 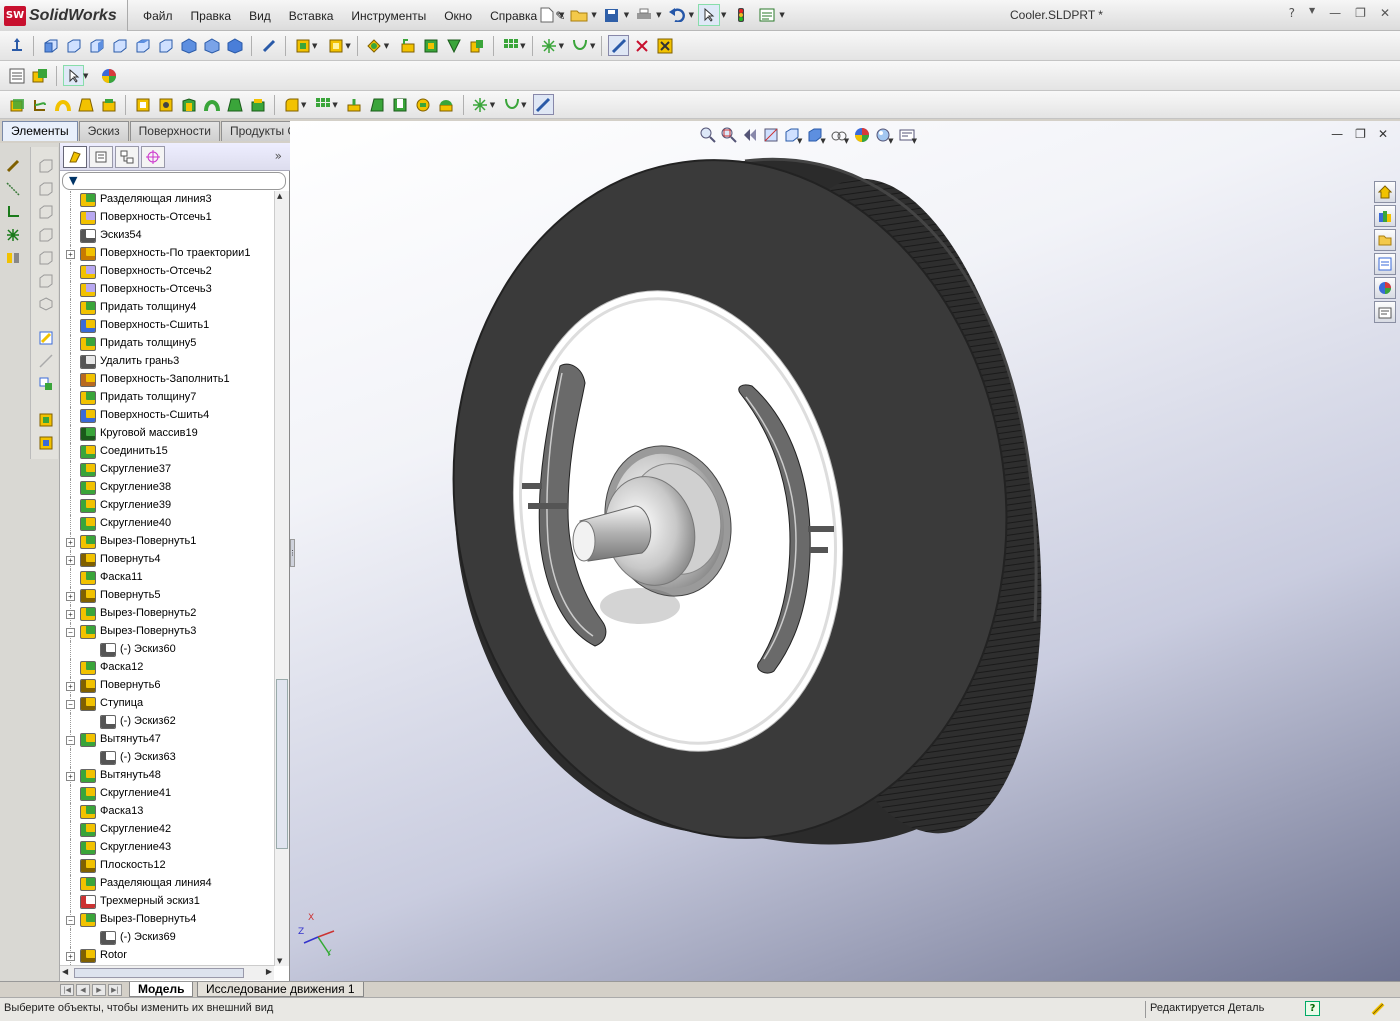 I want to click on hole-wizard-icon, so click(x=165, y=104).